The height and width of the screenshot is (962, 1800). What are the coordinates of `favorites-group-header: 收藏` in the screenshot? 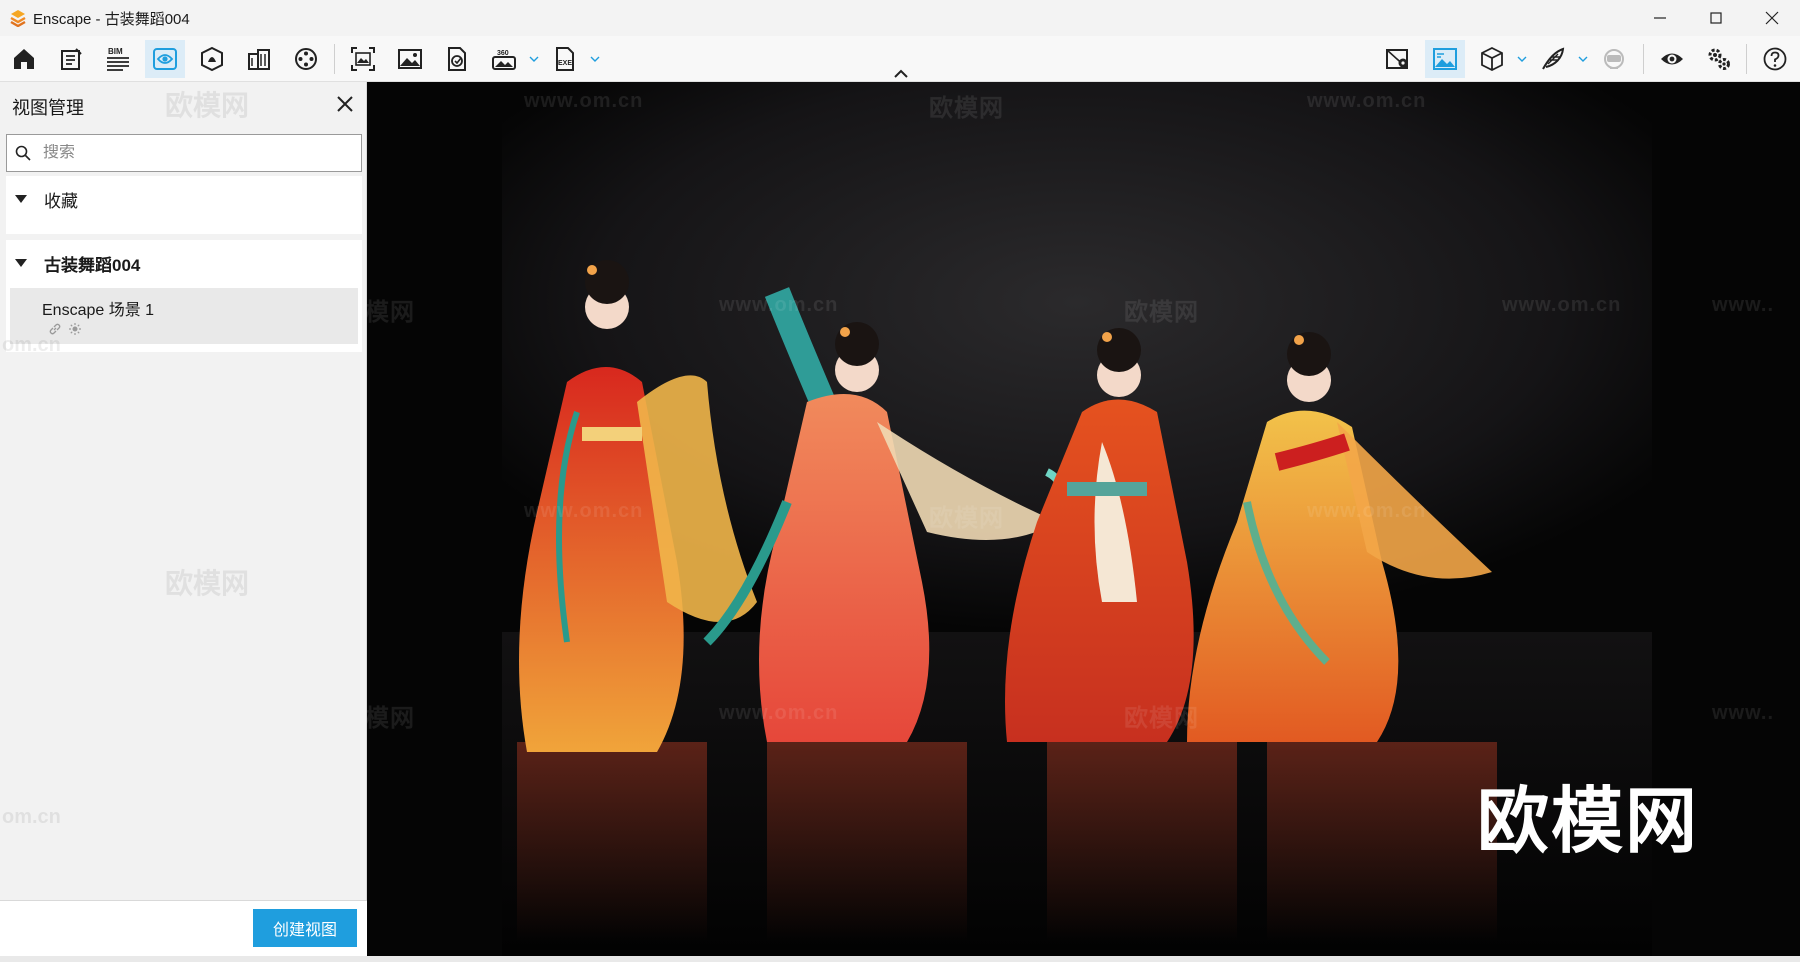 It's located at (184, 199).